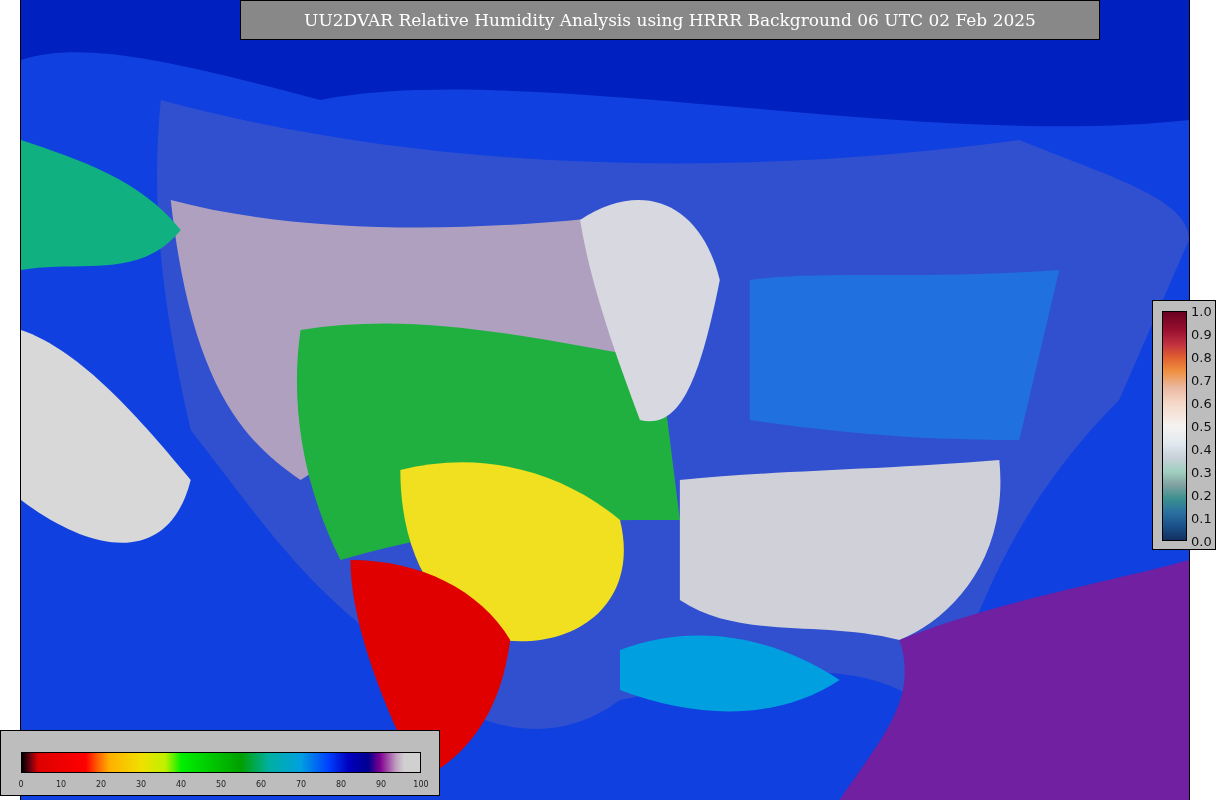 This screenshot has width=1216, height=800. What do you see at coordinates (341, 784) in the screenshot?
I see `colorbar-tick-label: 80` at bounding box center [341, 784].